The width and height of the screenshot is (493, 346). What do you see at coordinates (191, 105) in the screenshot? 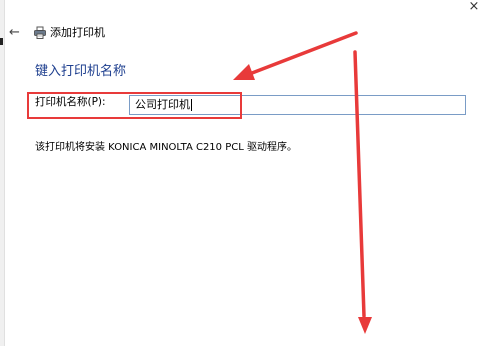
I see `text-caret` at bounding box center [191, 105].